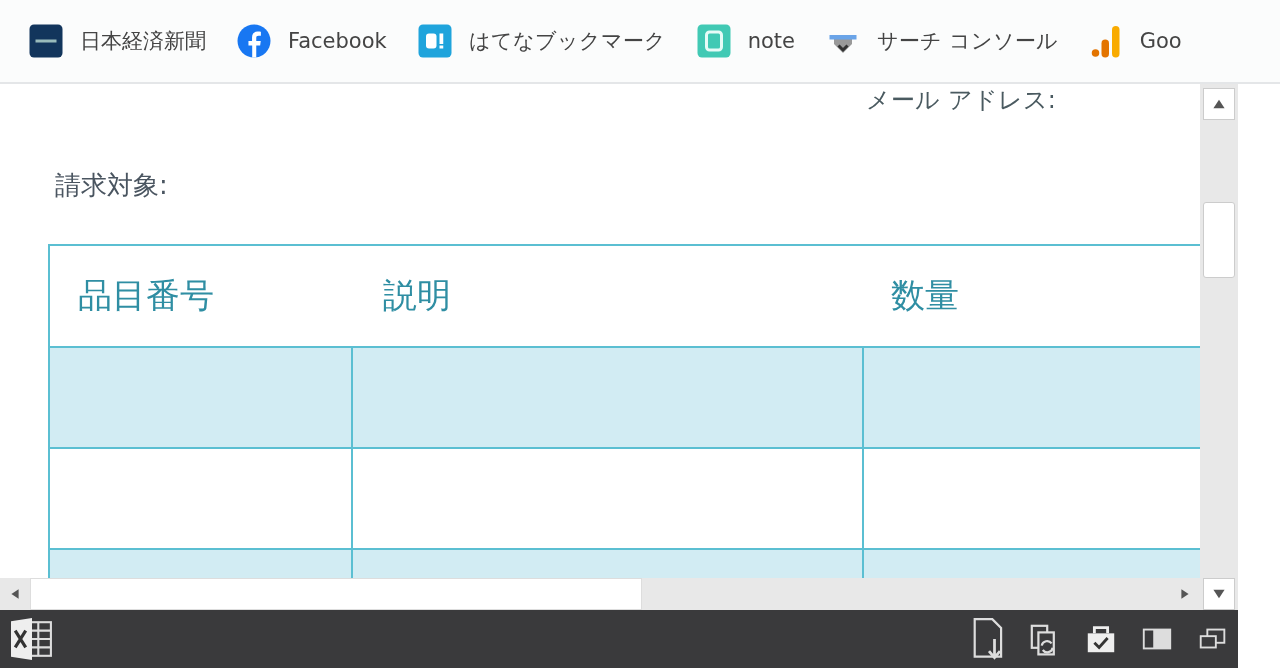 The height and width of the screenshot is (668, 1280). I want to click on bill-to-label: 請求対象:, so click(111, 185).